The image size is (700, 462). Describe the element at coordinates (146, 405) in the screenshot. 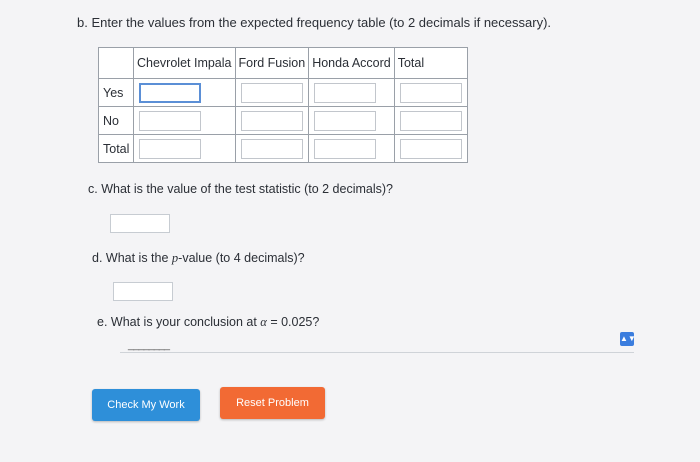

I see `check-my-work-button: Check My Work` at that location.